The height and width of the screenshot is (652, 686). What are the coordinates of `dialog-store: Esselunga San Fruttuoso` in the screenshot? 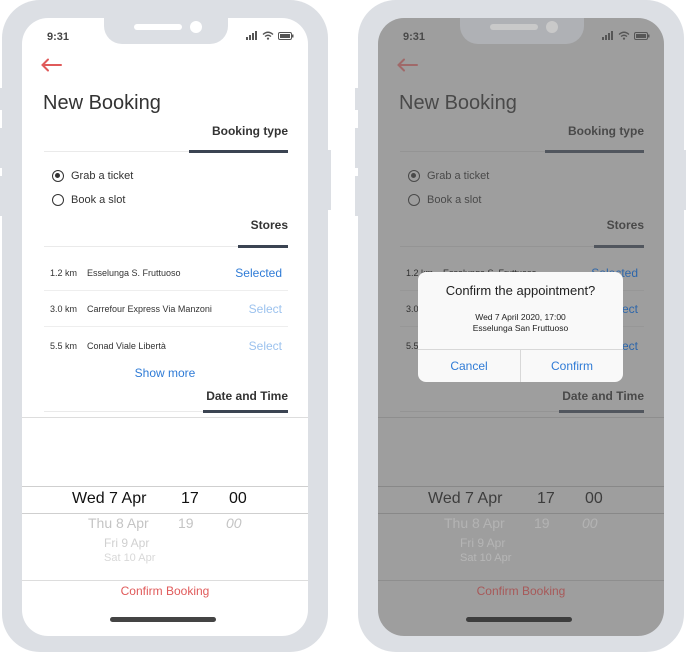 It's located at (520, 328).